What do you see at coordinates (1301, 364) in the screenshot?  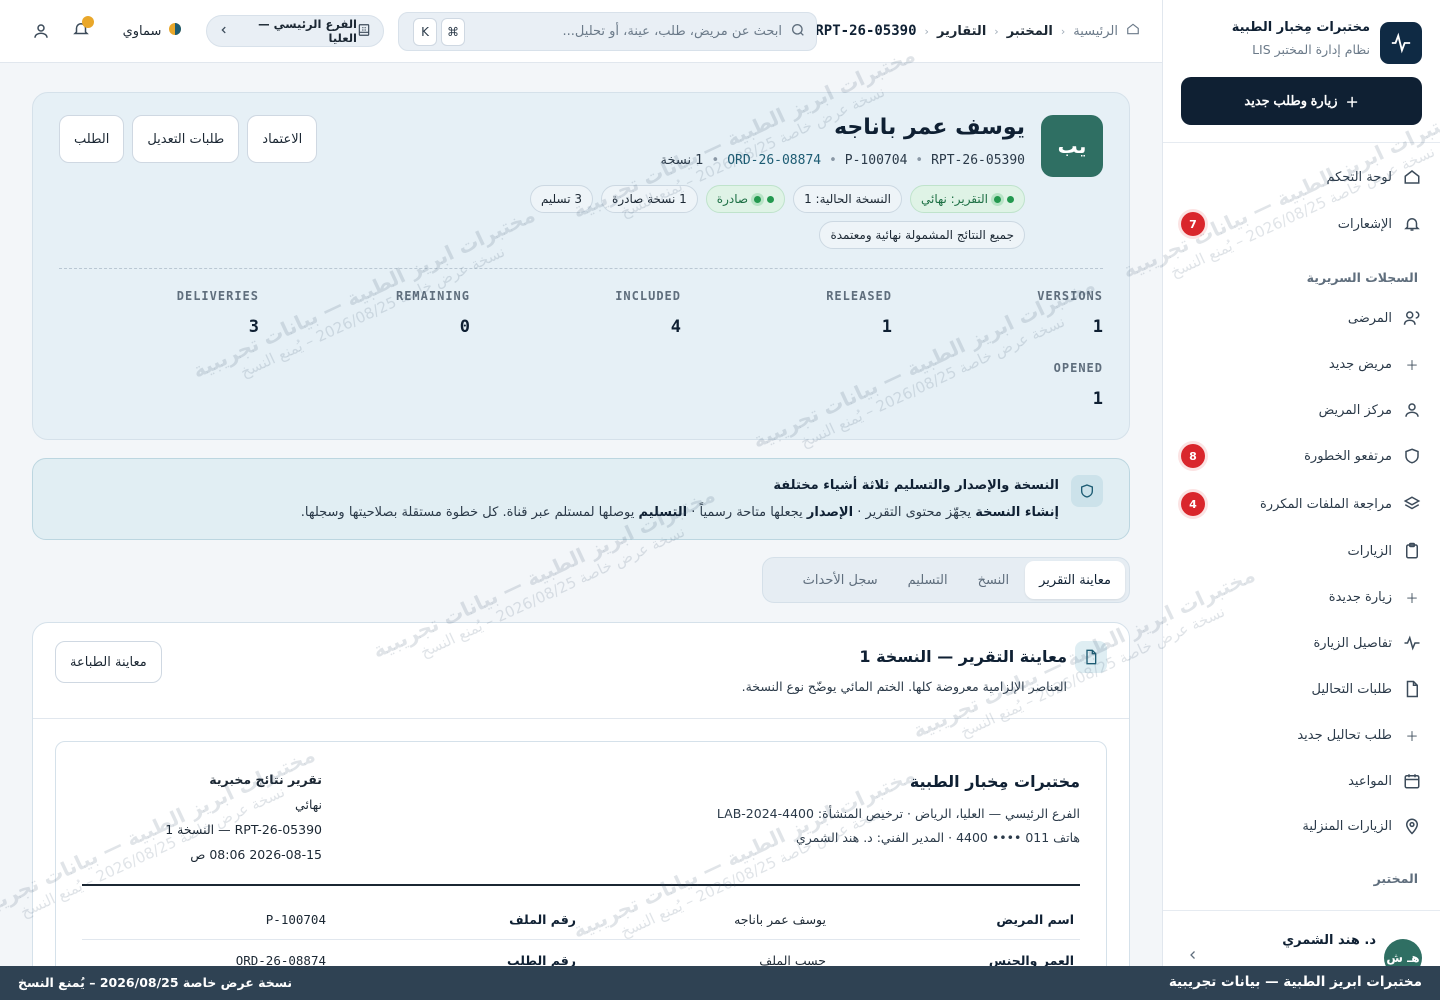 I see `sidebar-item-new-patient: ＋ مريض جديد` at bounding box center [1301, 364].